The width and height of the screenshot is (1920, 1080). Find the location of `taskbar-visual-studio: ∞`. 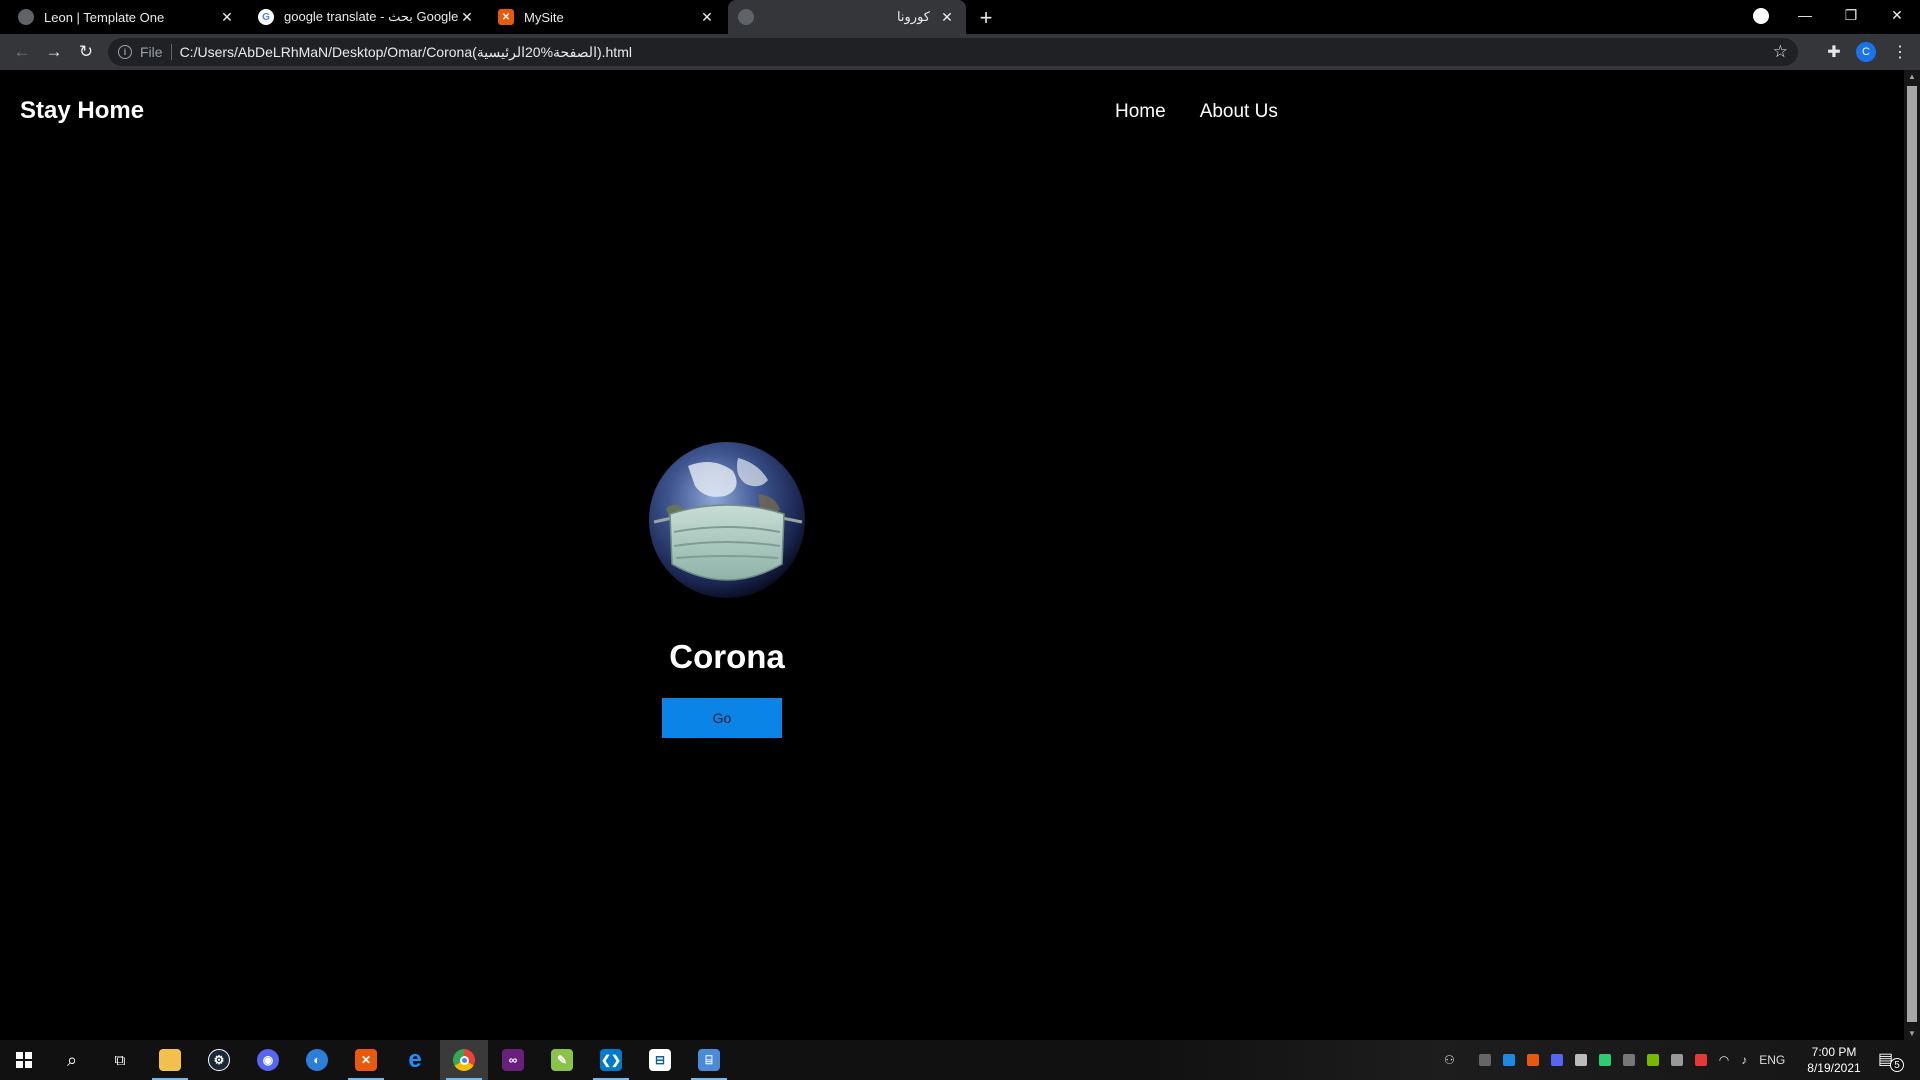

taskbar-visual-studio: ∞ is located at coordinates (513, 1060).